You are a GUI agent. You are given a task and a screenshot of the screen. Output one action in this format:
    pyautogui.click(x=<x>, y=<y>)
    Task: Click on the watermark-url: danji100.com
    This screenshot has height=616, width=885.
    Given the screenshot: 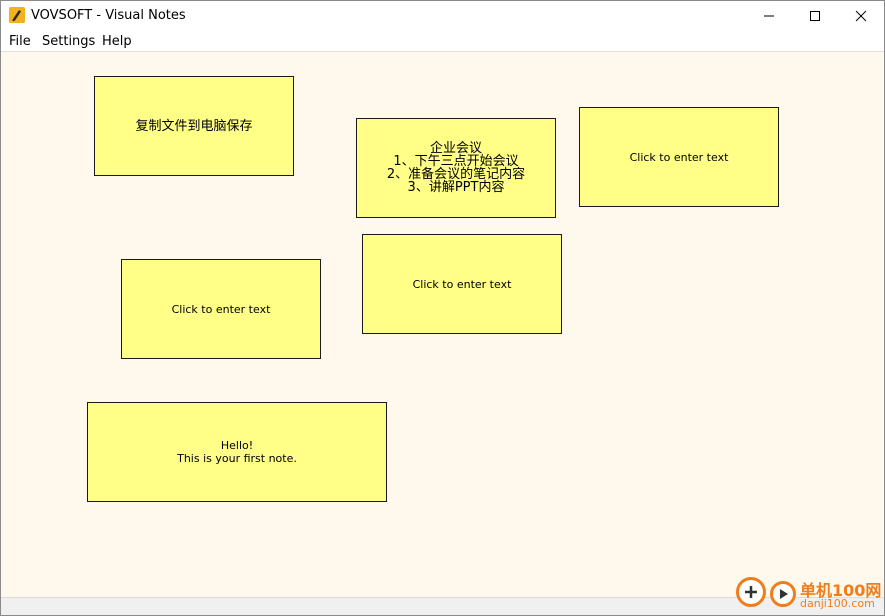 What is the action you would take?
    pyautogui.click(x=837, y=603)
    